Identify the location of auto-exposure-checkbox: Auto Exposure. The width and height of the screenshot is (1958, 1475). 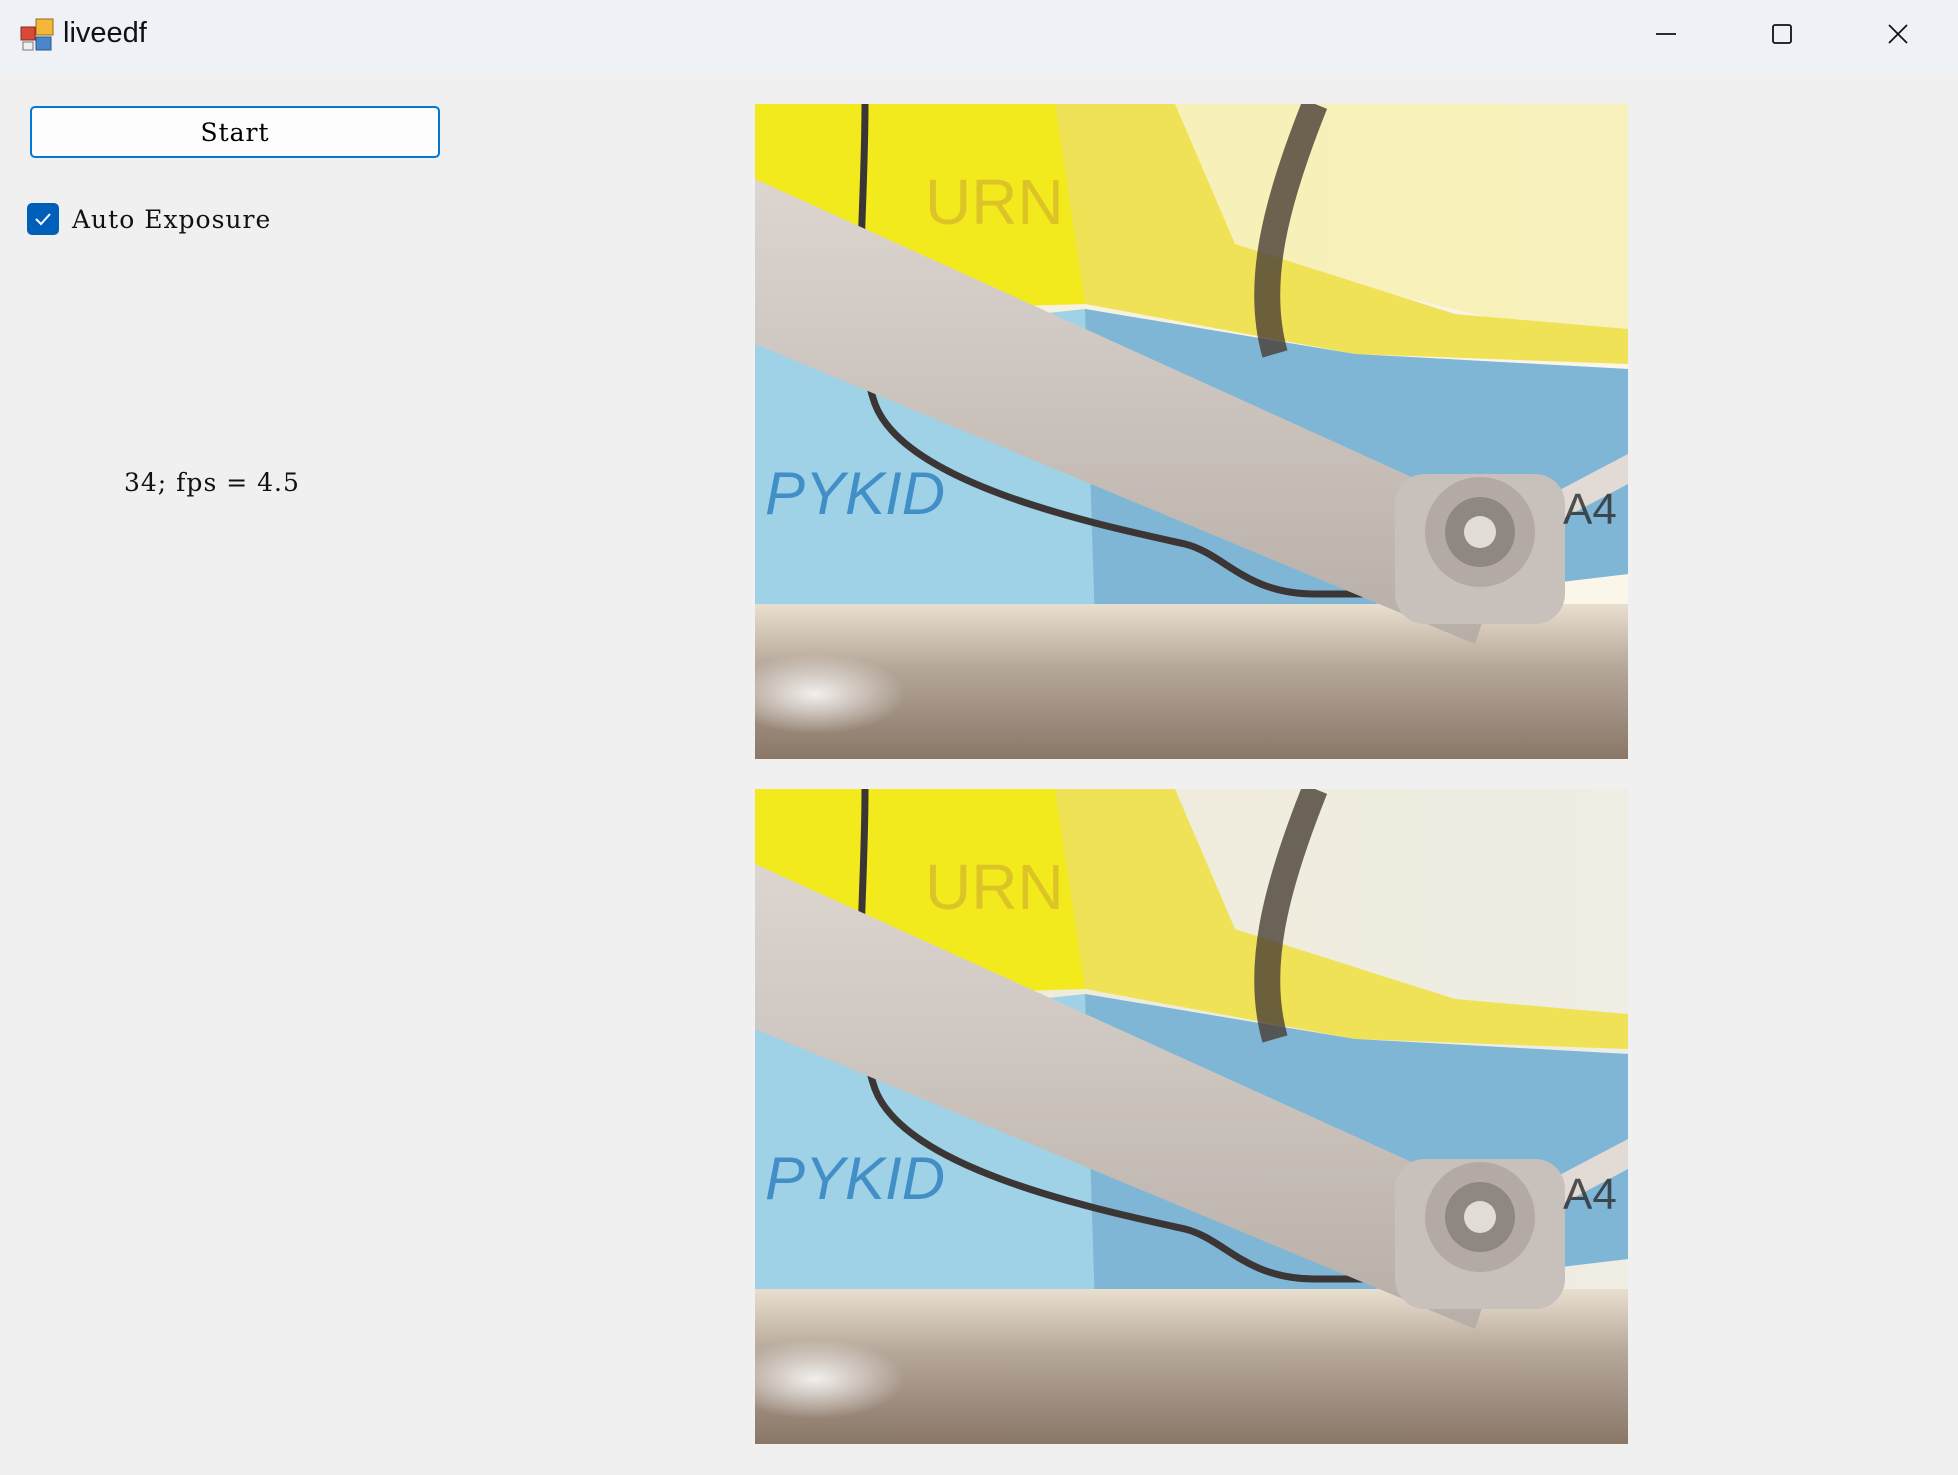
(149, 219).